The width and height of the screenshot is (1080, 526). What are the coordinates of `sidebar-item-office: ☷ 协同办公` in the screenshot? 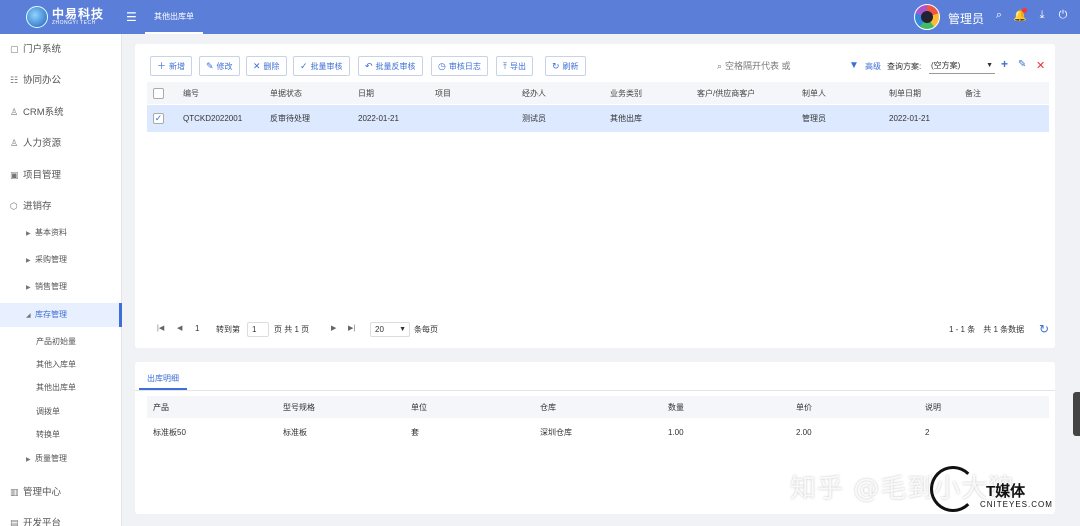 It's located at (61, 80).